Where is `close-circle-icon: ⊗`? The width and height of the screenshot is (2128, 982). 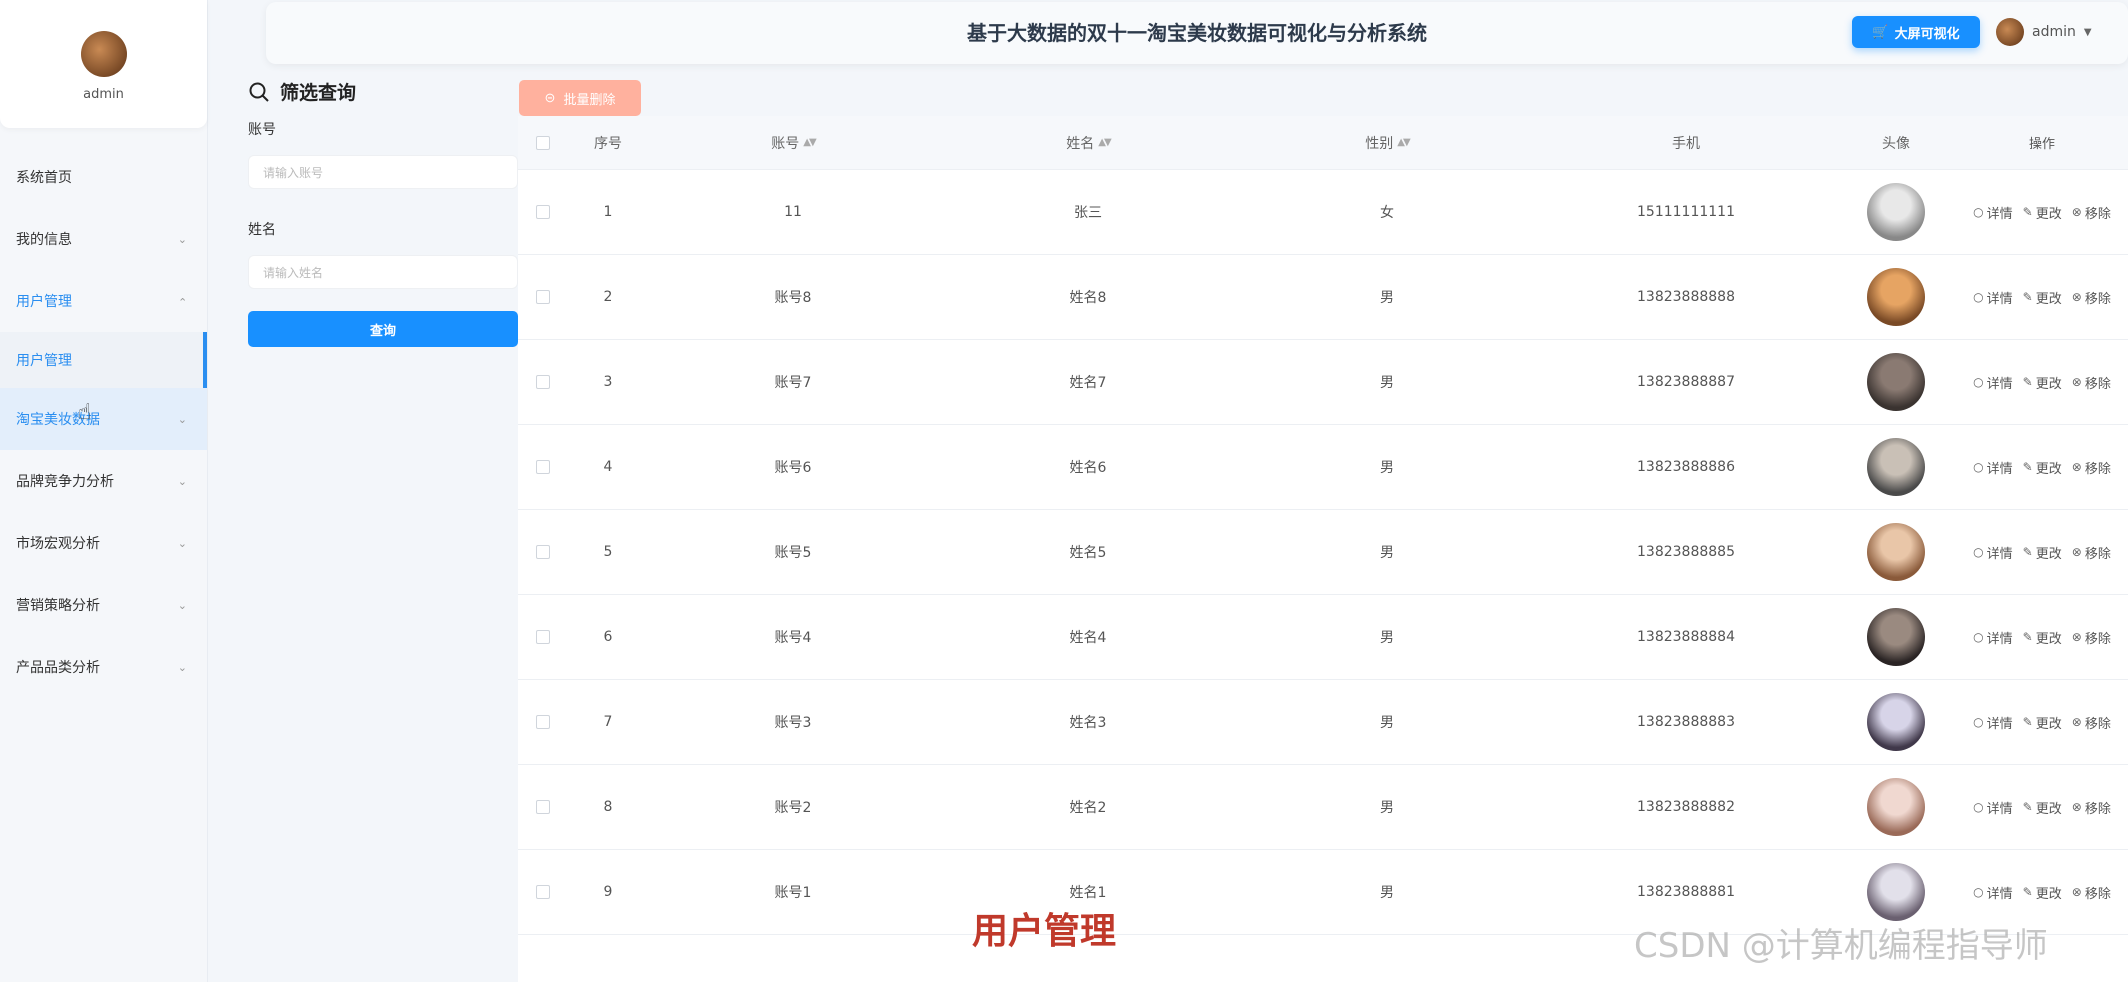
close-circle-icon: ⊗ is located at coordinates (2076, 212).